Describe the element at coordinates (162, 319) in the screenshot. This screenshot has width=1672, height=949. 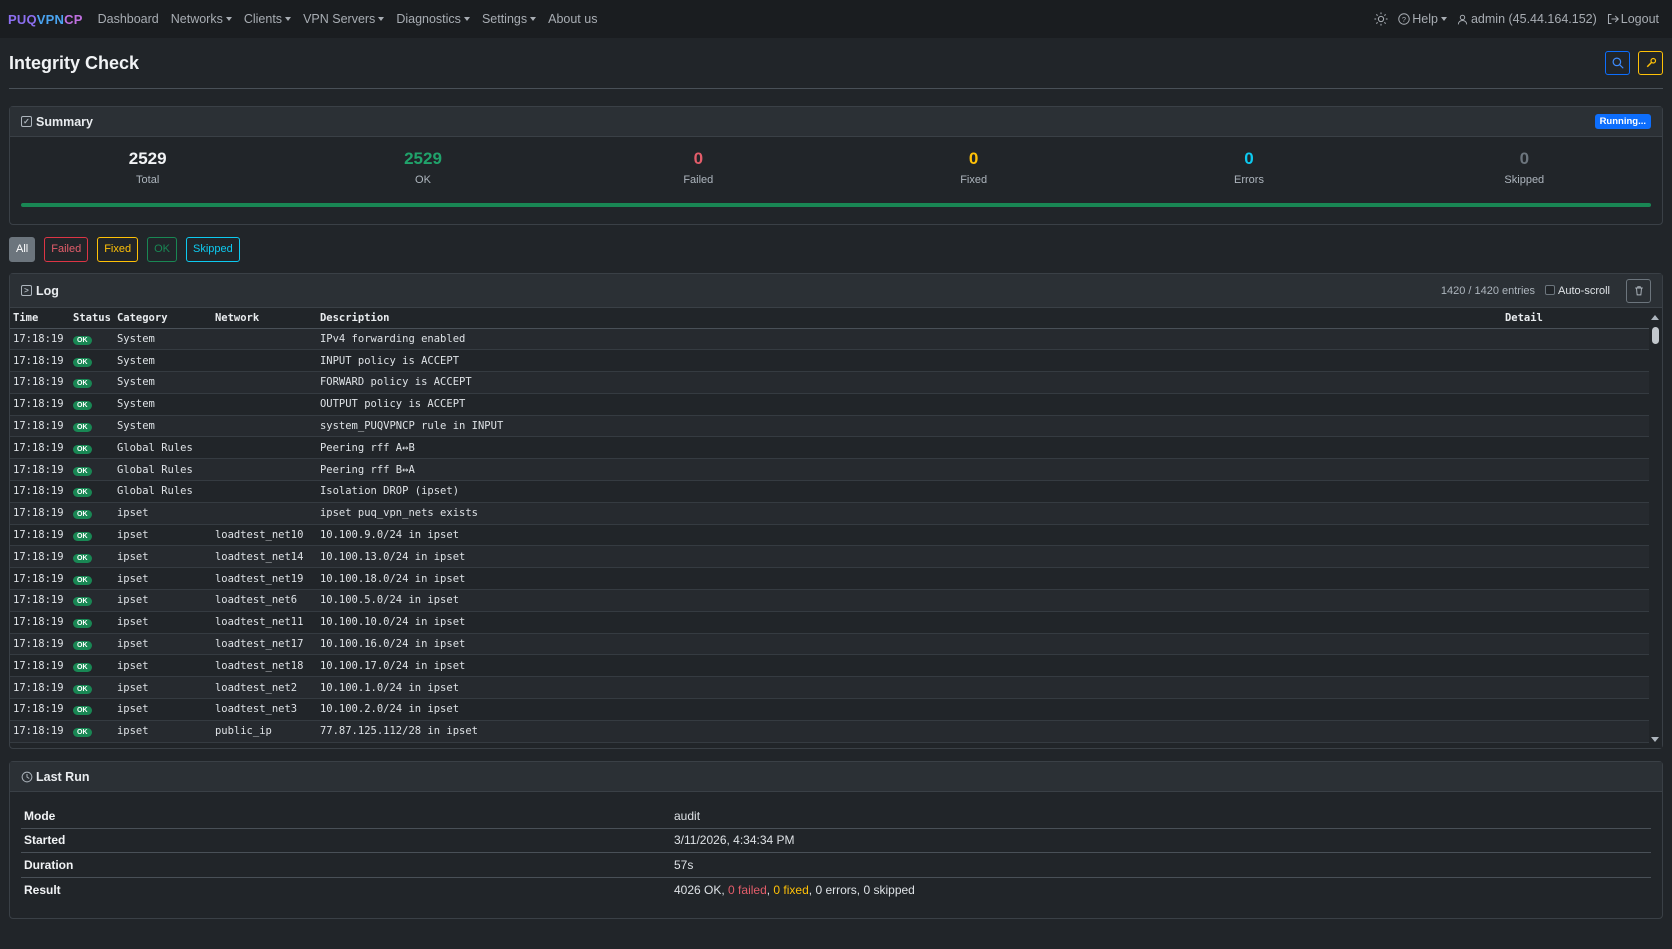
I see `col-category: Category` at that location.